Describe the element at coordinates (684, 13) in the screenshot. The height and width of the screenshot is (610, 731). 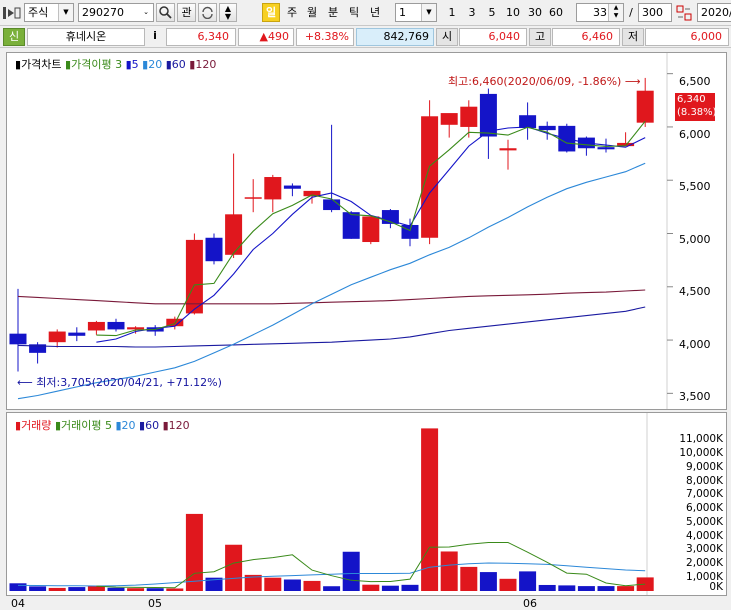
I see `settings-icon` at that location.